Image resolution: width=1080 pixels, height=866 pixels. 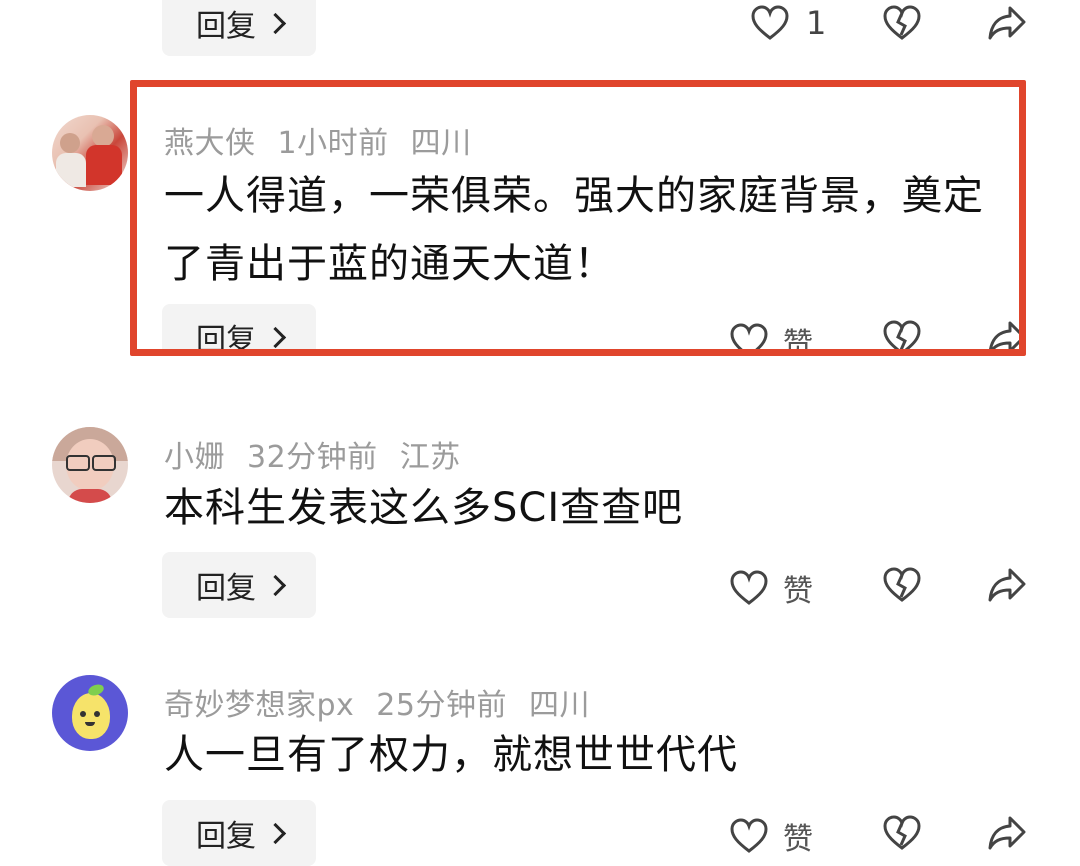 I want to click on comment-location: 四川, so click(x=559, y=705).